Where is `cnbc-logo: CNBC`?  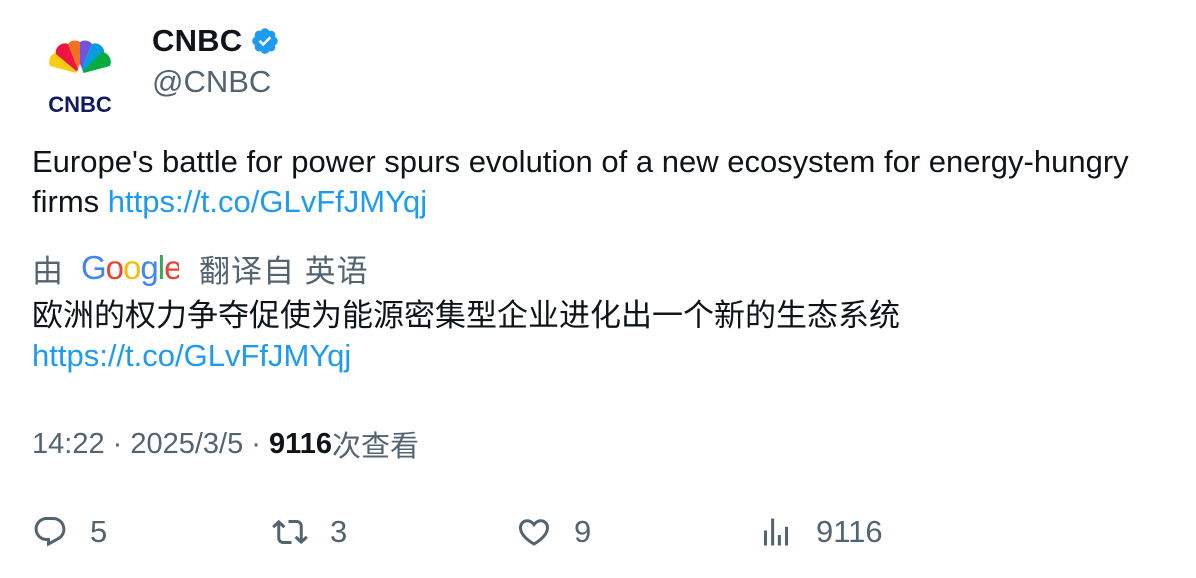
cnbc-logo: CNBC is located at coordinates (80, 78).